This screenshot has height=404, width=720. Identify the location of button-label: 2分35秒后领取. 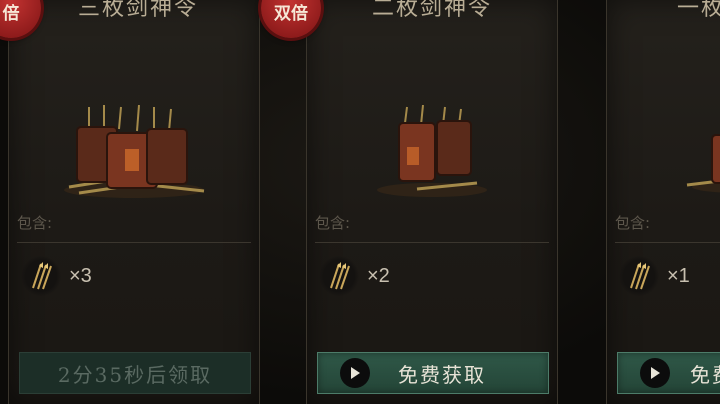
(135, 374).